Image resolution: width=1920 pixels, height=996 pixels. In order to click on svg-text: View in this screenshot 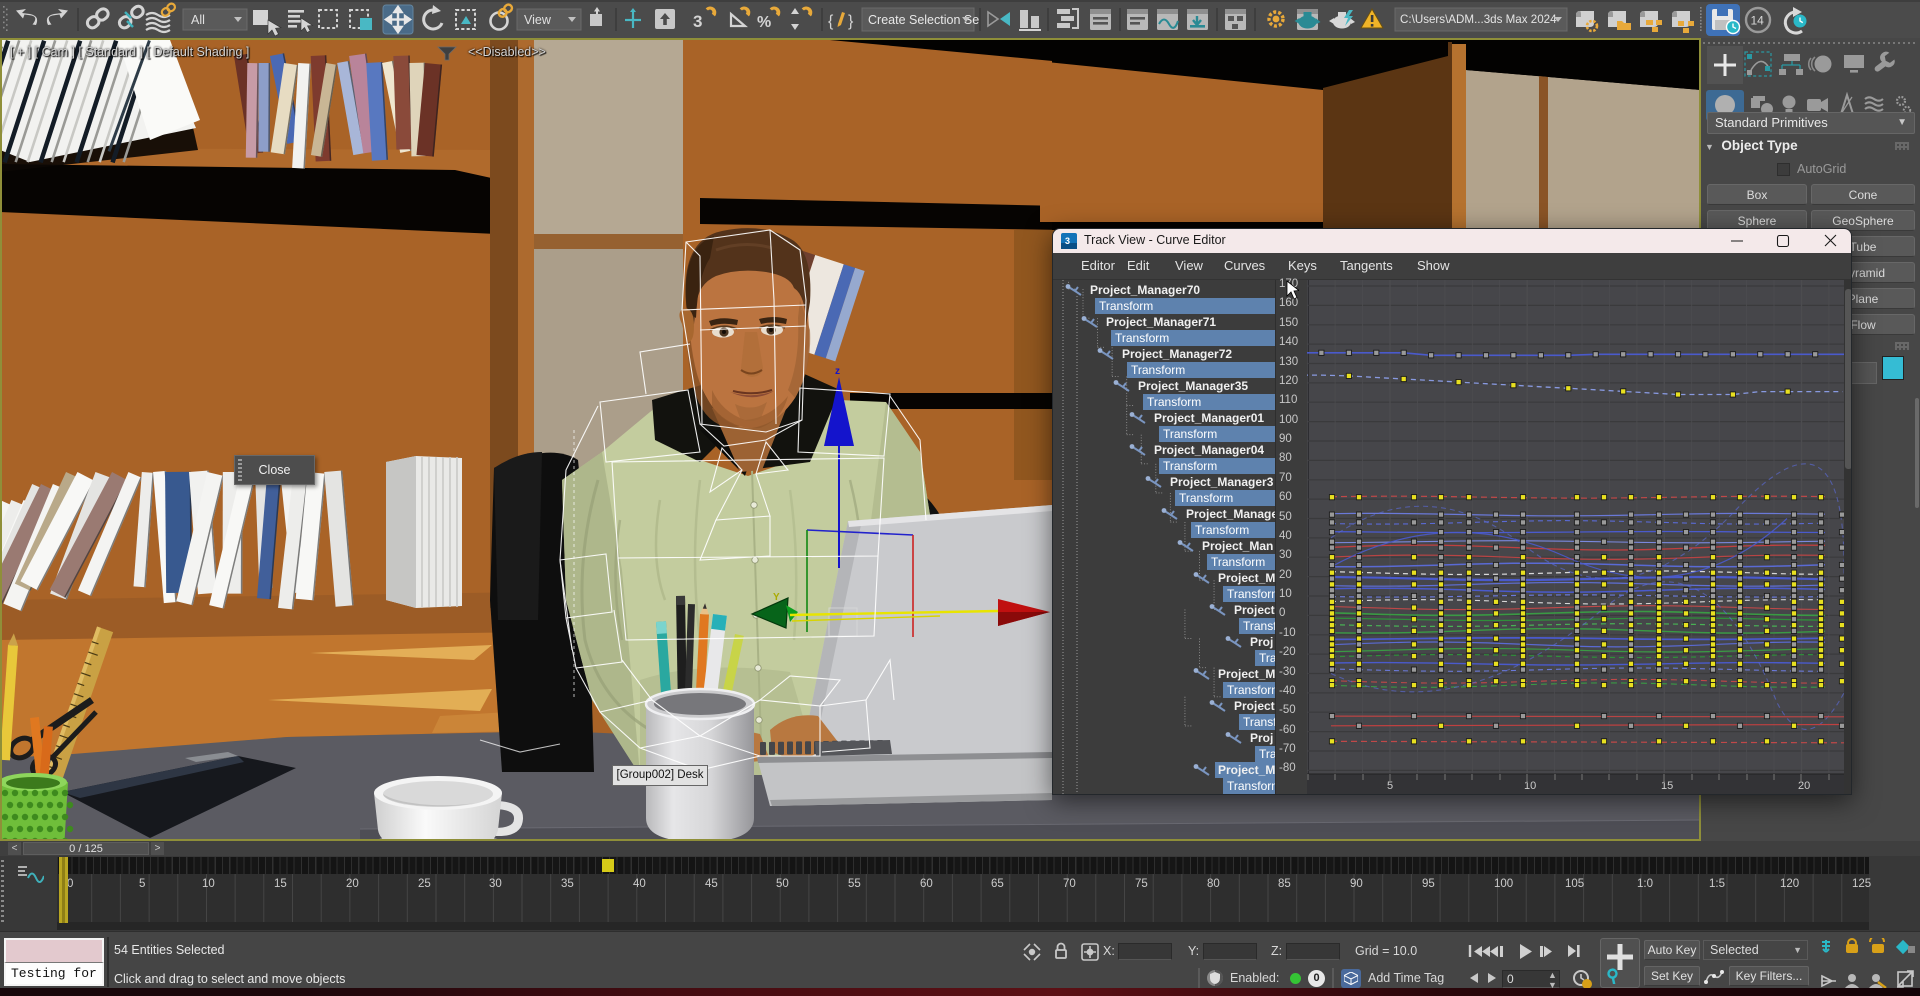, I will do `click(538, 20)`.